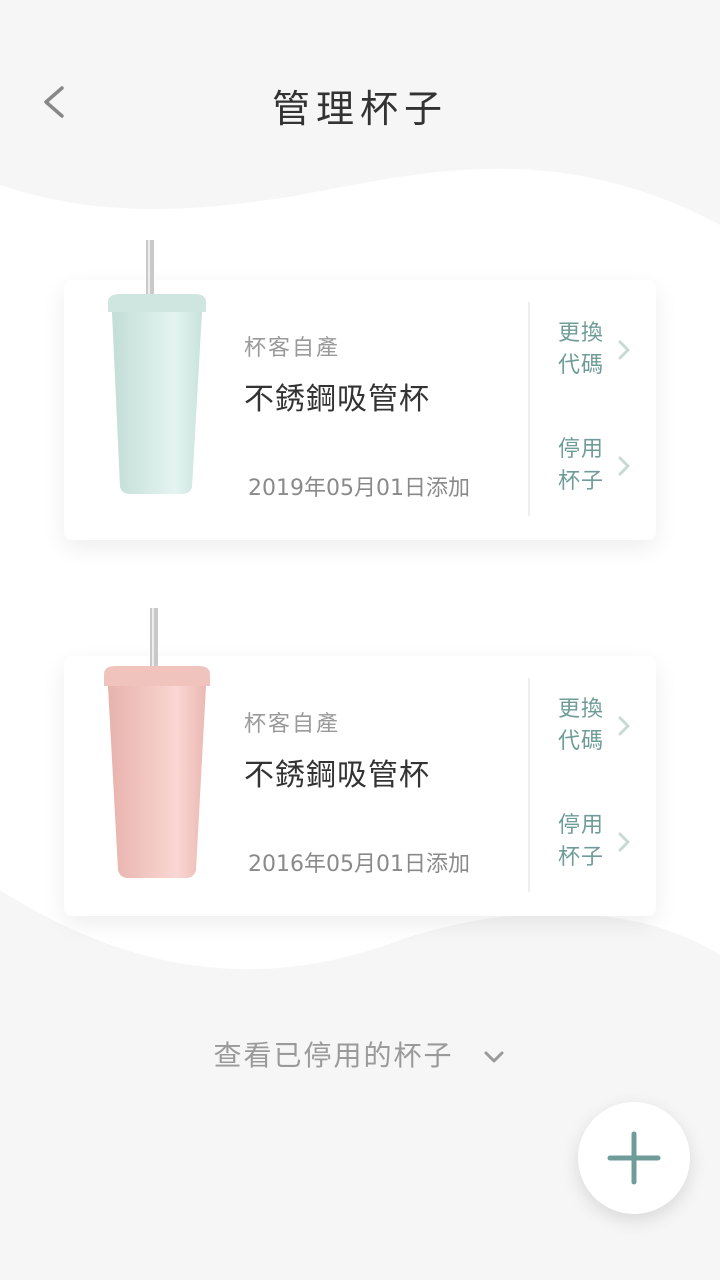 Image resolution: width=720 pixels, height=1280 pixels. Describe the element at coordinates (359, 109) in the screenshot. I see `page-title: 管理杯子` at that location.